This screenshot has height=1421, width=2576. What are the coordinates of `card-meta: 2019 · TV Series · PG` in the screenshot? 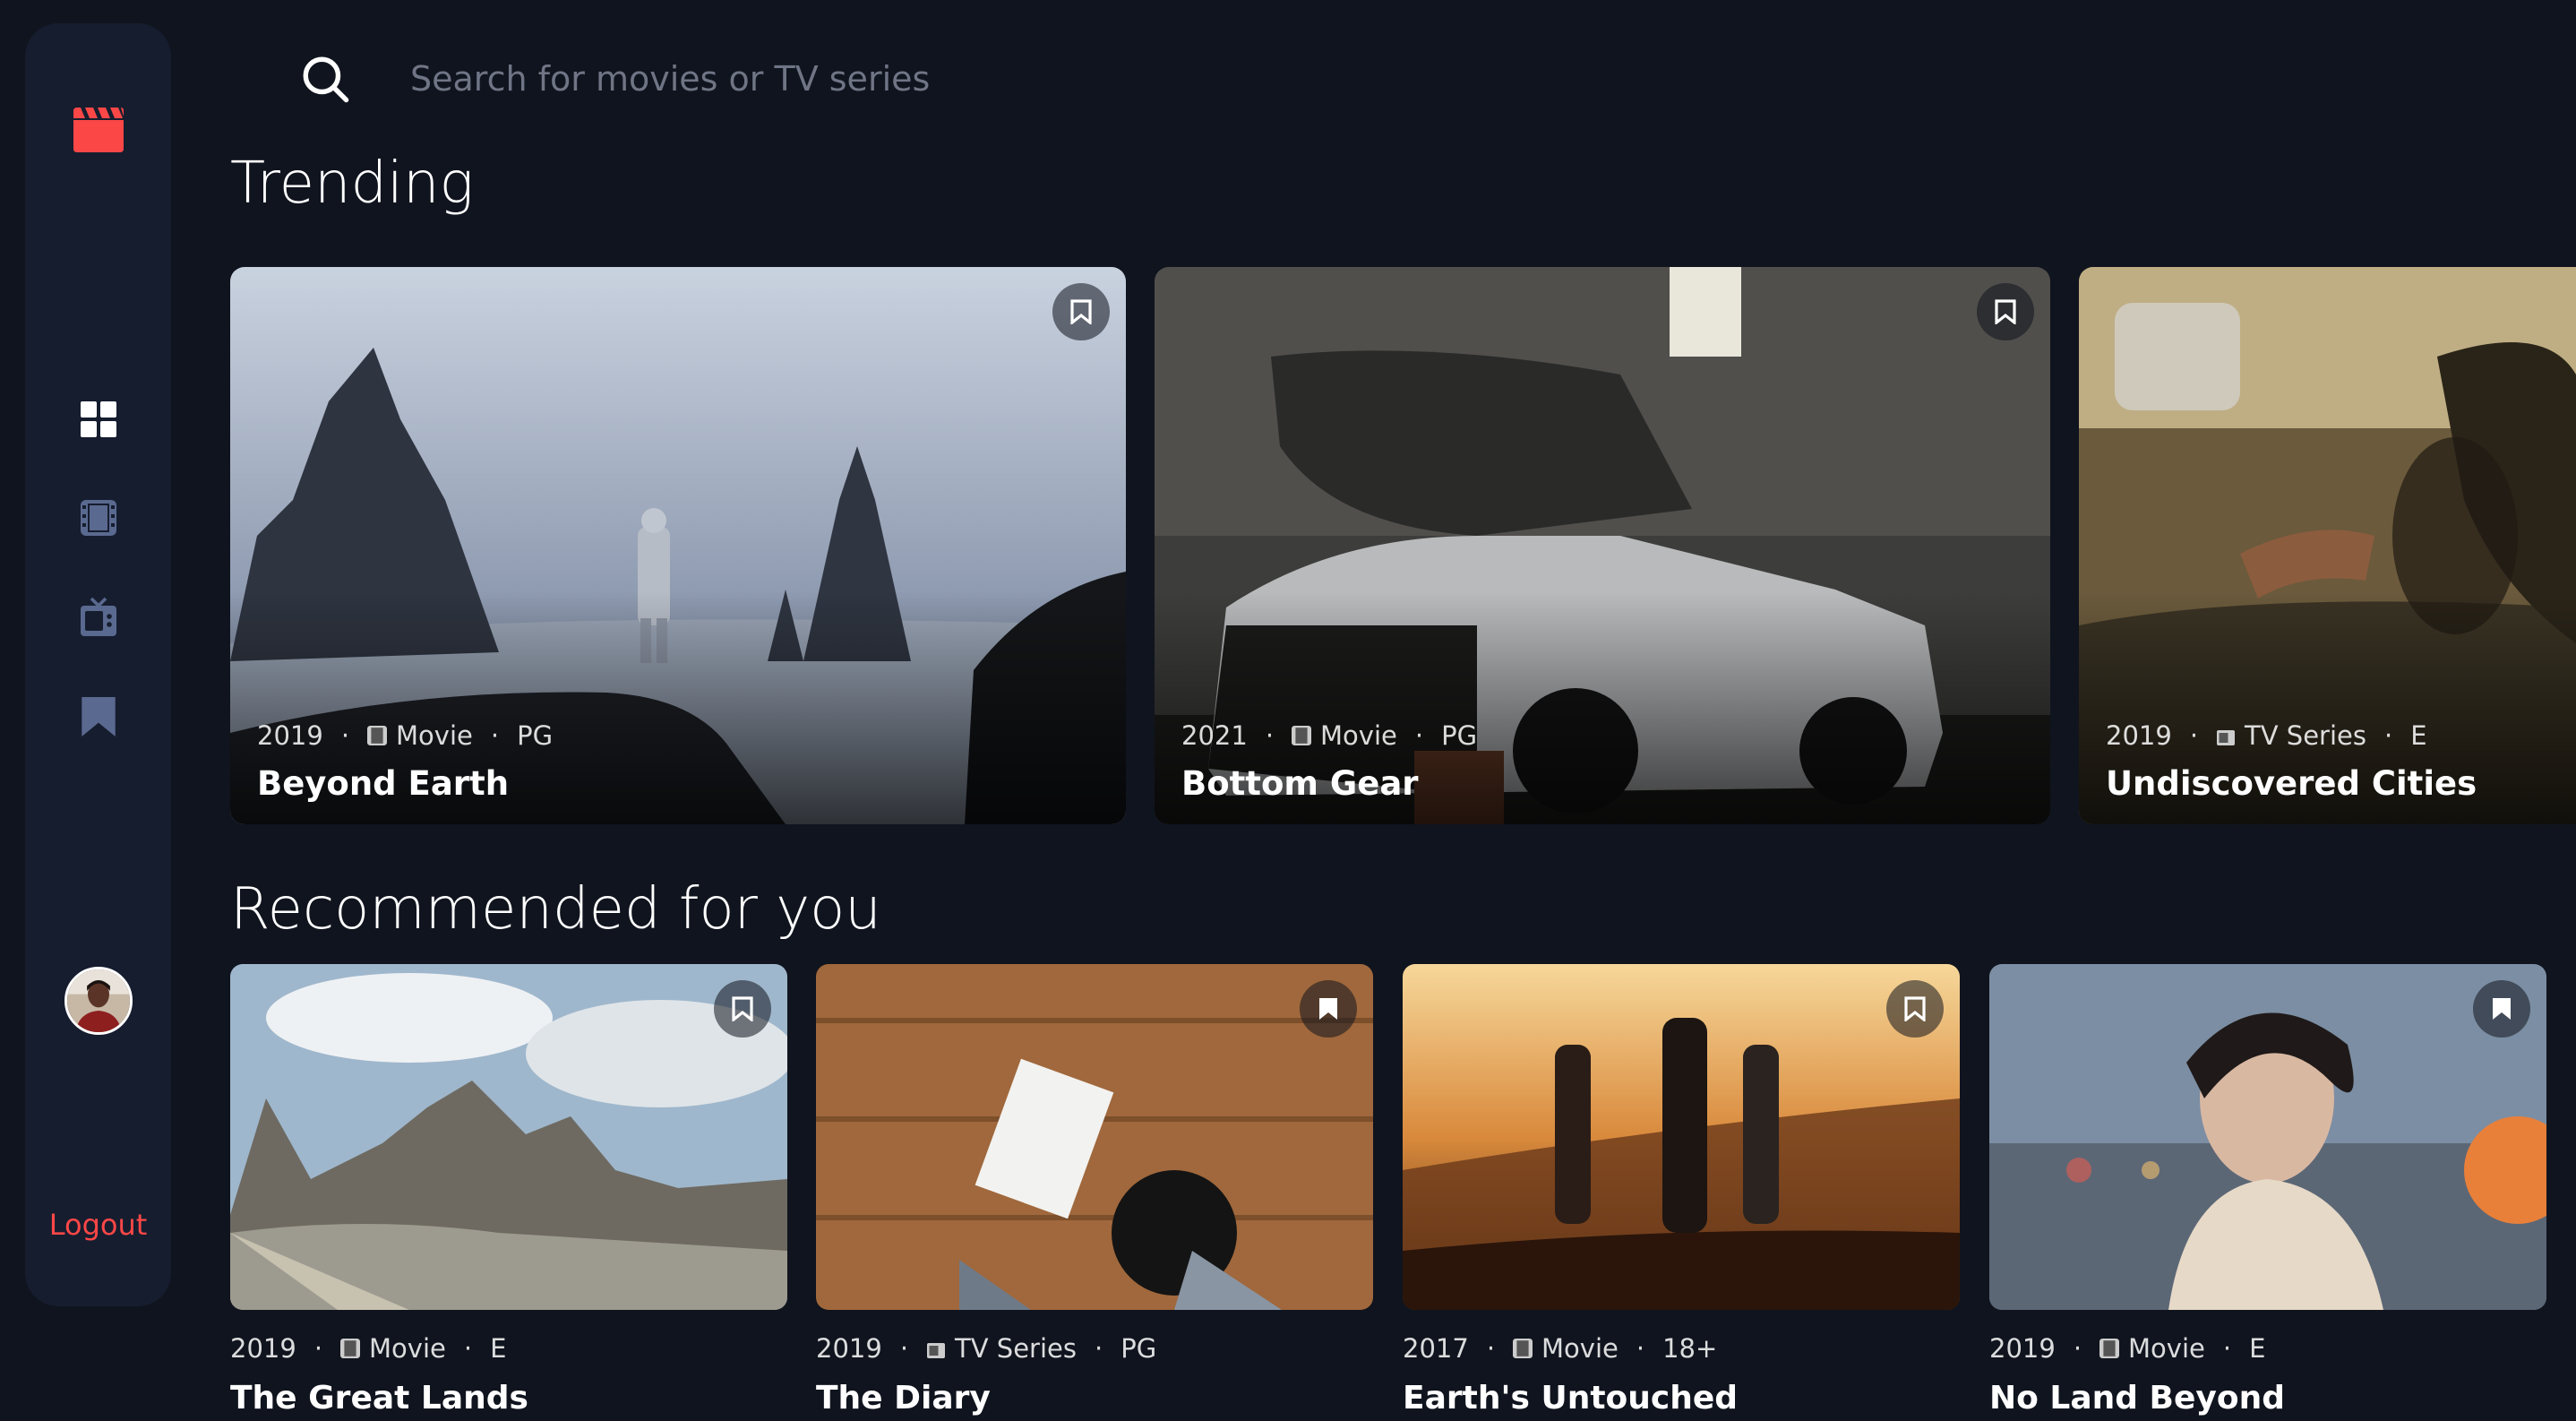 It's located at (986, 1348).